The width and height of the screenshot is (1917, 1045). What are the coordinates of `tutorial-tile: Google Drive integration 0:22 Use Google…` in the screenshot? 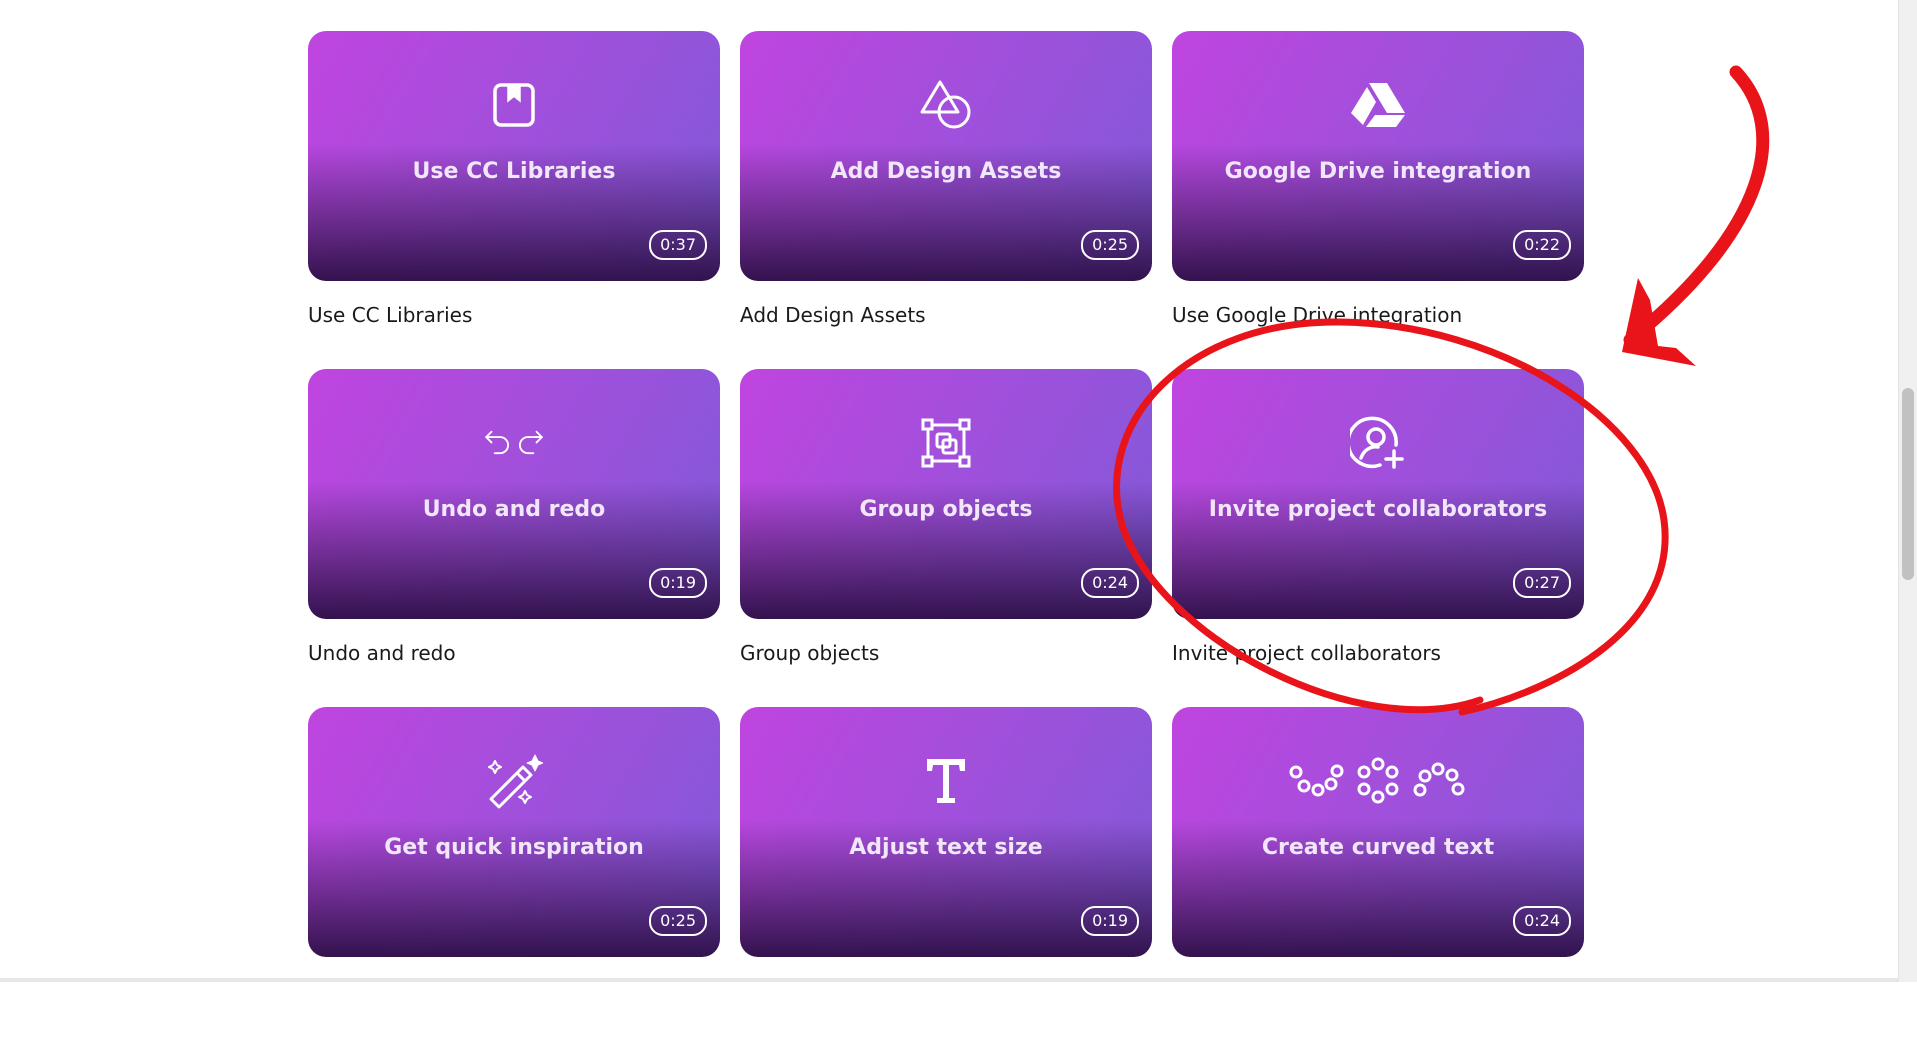 It's located at (1378, 200).